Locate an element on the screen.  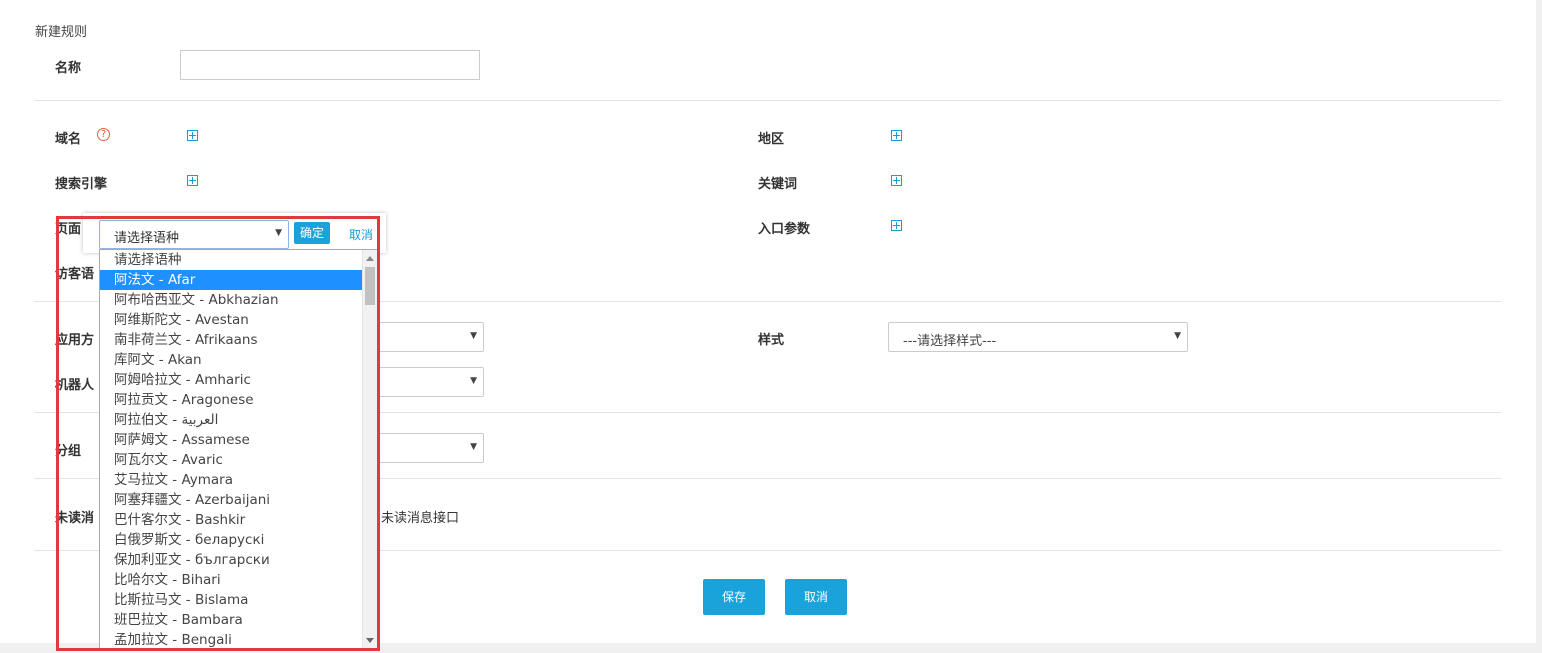
unread-api-text: 用未读消息接口 is located at coordinates (414, 518).